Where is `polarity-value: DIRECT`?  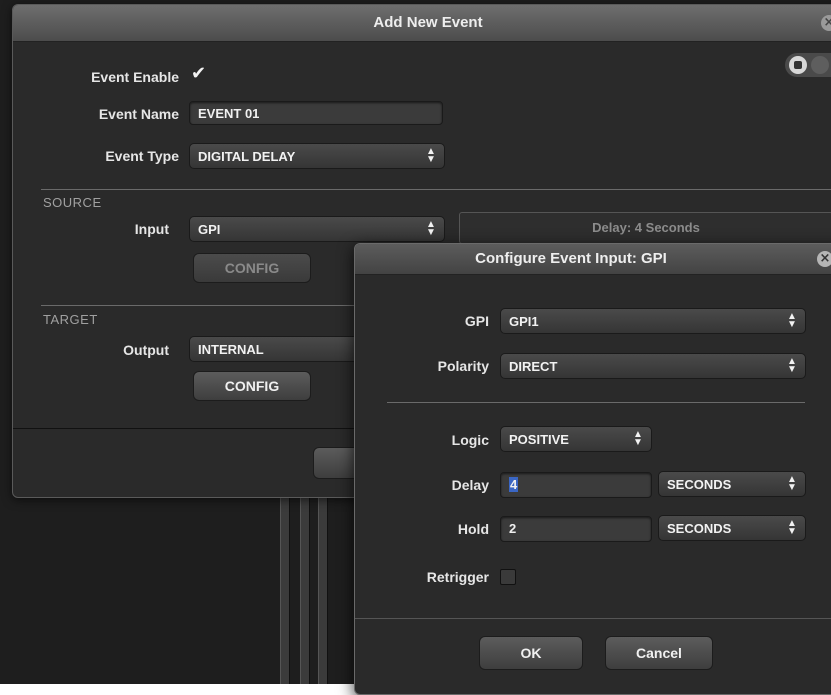 polarity-value: DIRECT is located at coordinates (533, 366).